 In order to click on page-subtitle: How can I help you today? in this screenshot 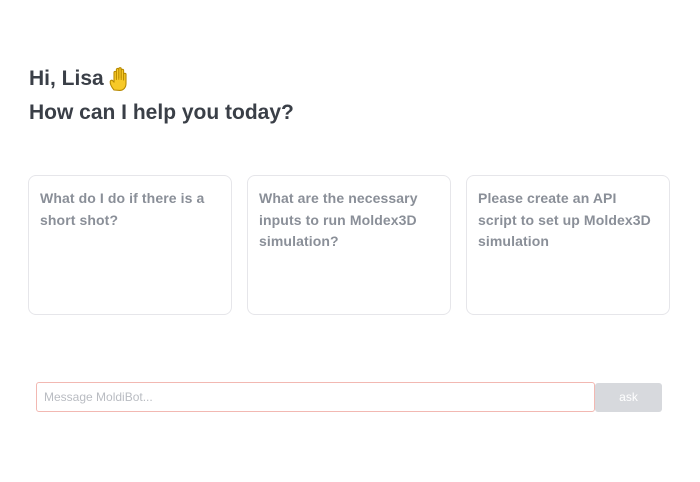, I will do `click(161, 112)`.